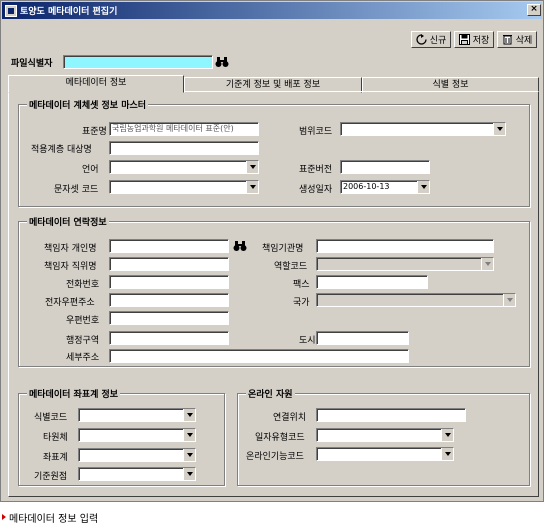  I want to click on protocol-label: 일자유형코드, so click(280, 438).